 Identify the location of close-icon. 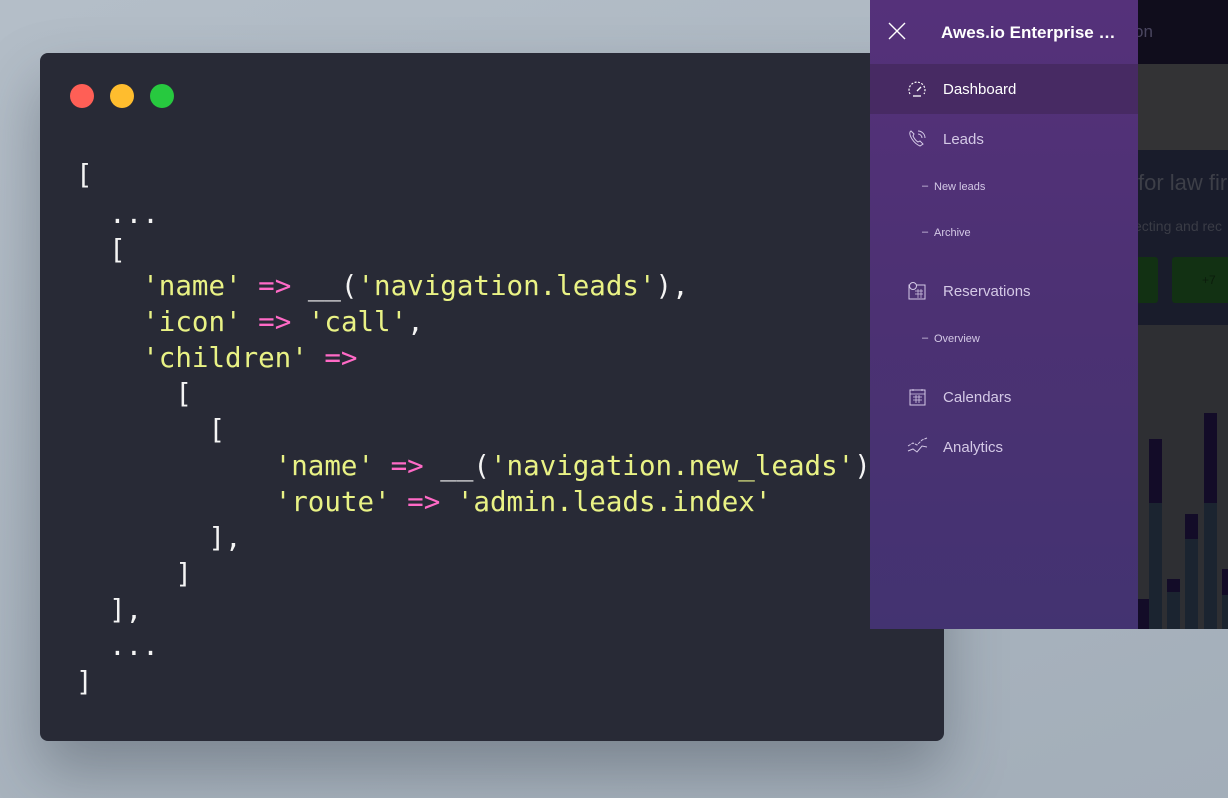
(897, 31).